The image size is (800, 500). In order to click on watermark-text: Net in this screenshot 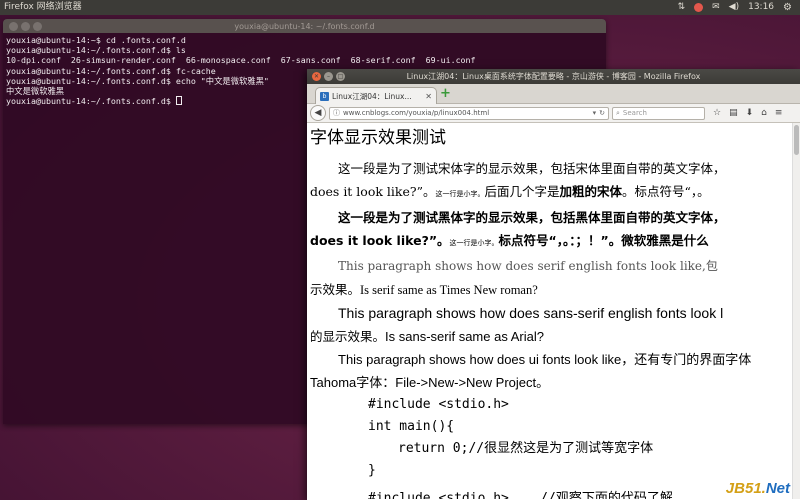, I will do `click(777, 488)`.